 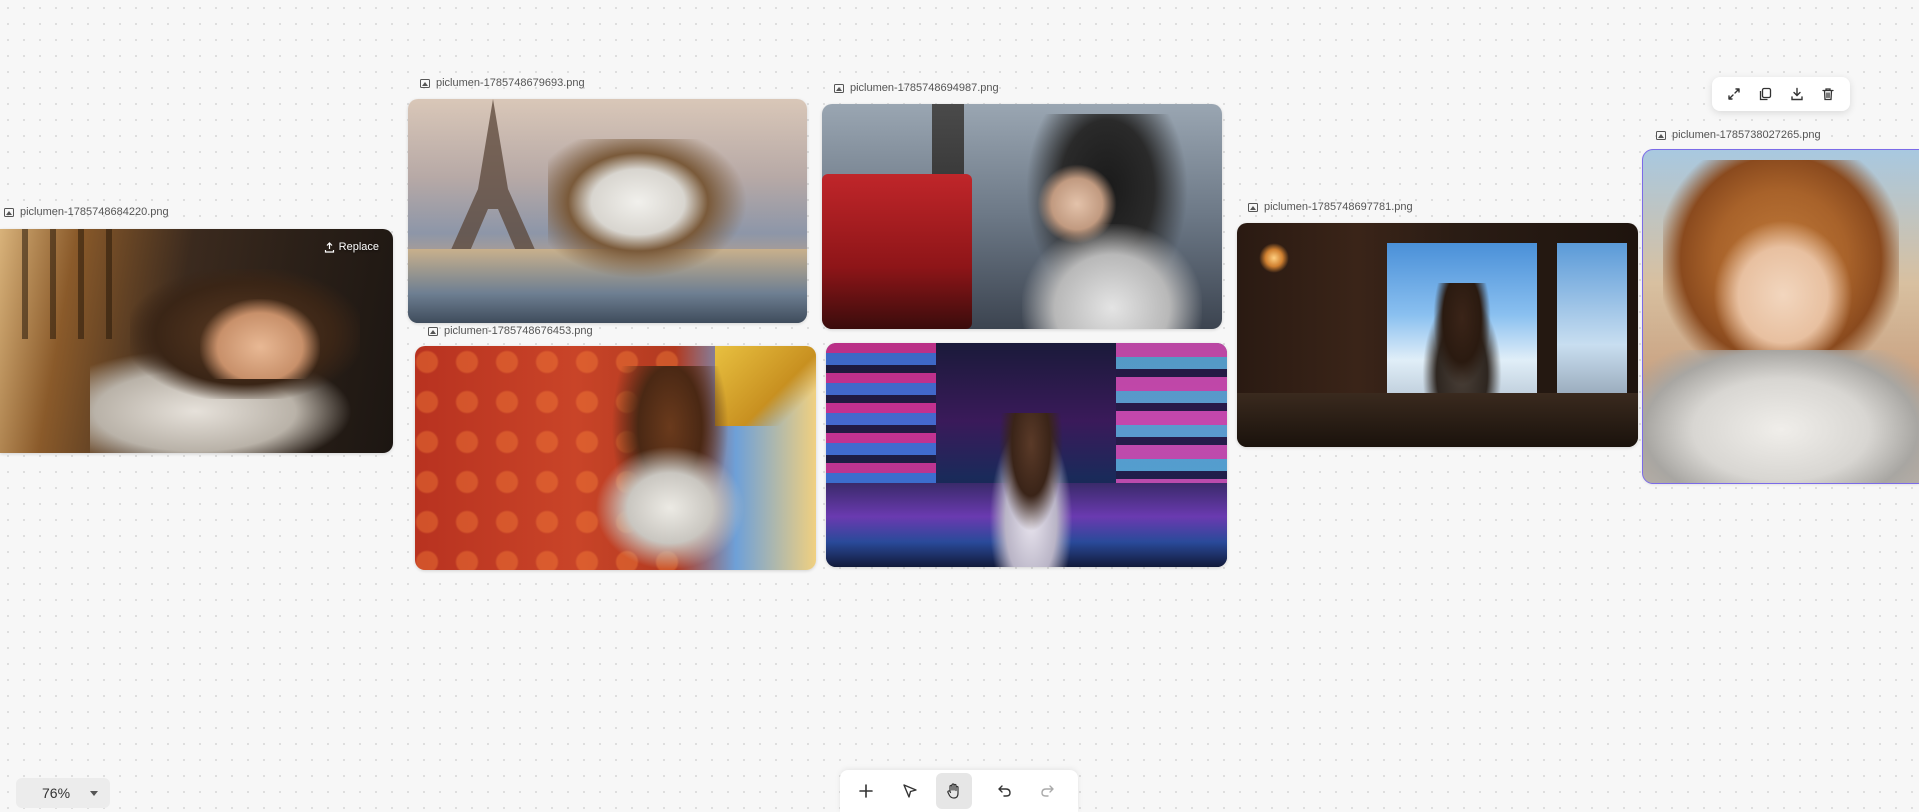 I want to click on image-cafe-girl, so click(x=1437, y=335).